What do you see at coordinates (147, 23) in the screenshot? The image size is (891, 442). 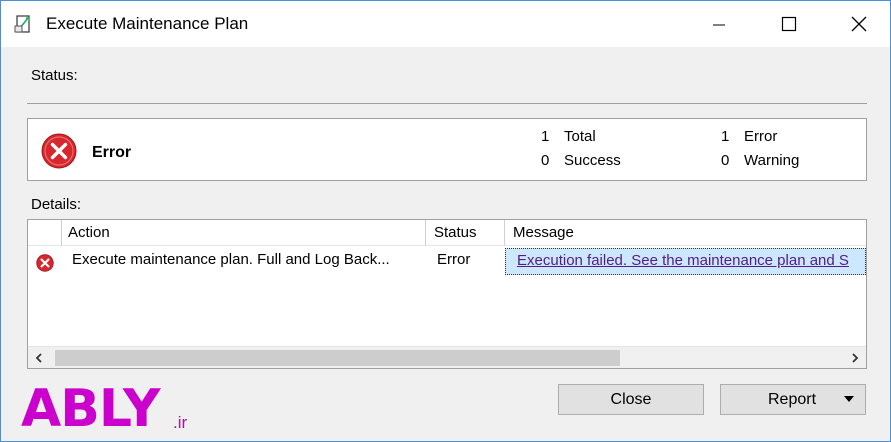 I see `window-title: Execute Maintenance Plan` at bounding box center [147, 23].